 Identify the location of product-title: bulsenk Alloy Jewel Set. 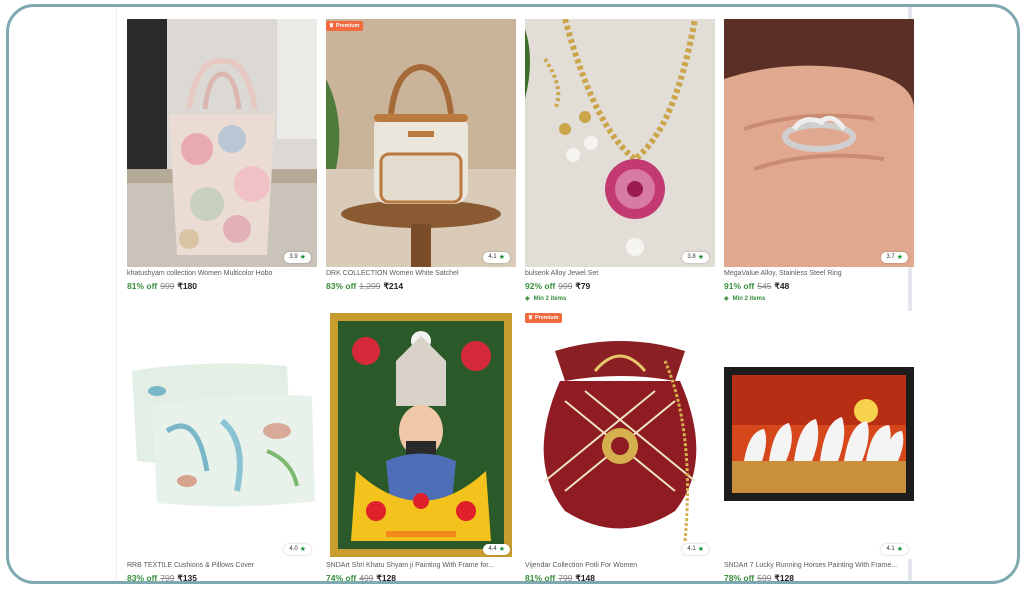
(620, 273).